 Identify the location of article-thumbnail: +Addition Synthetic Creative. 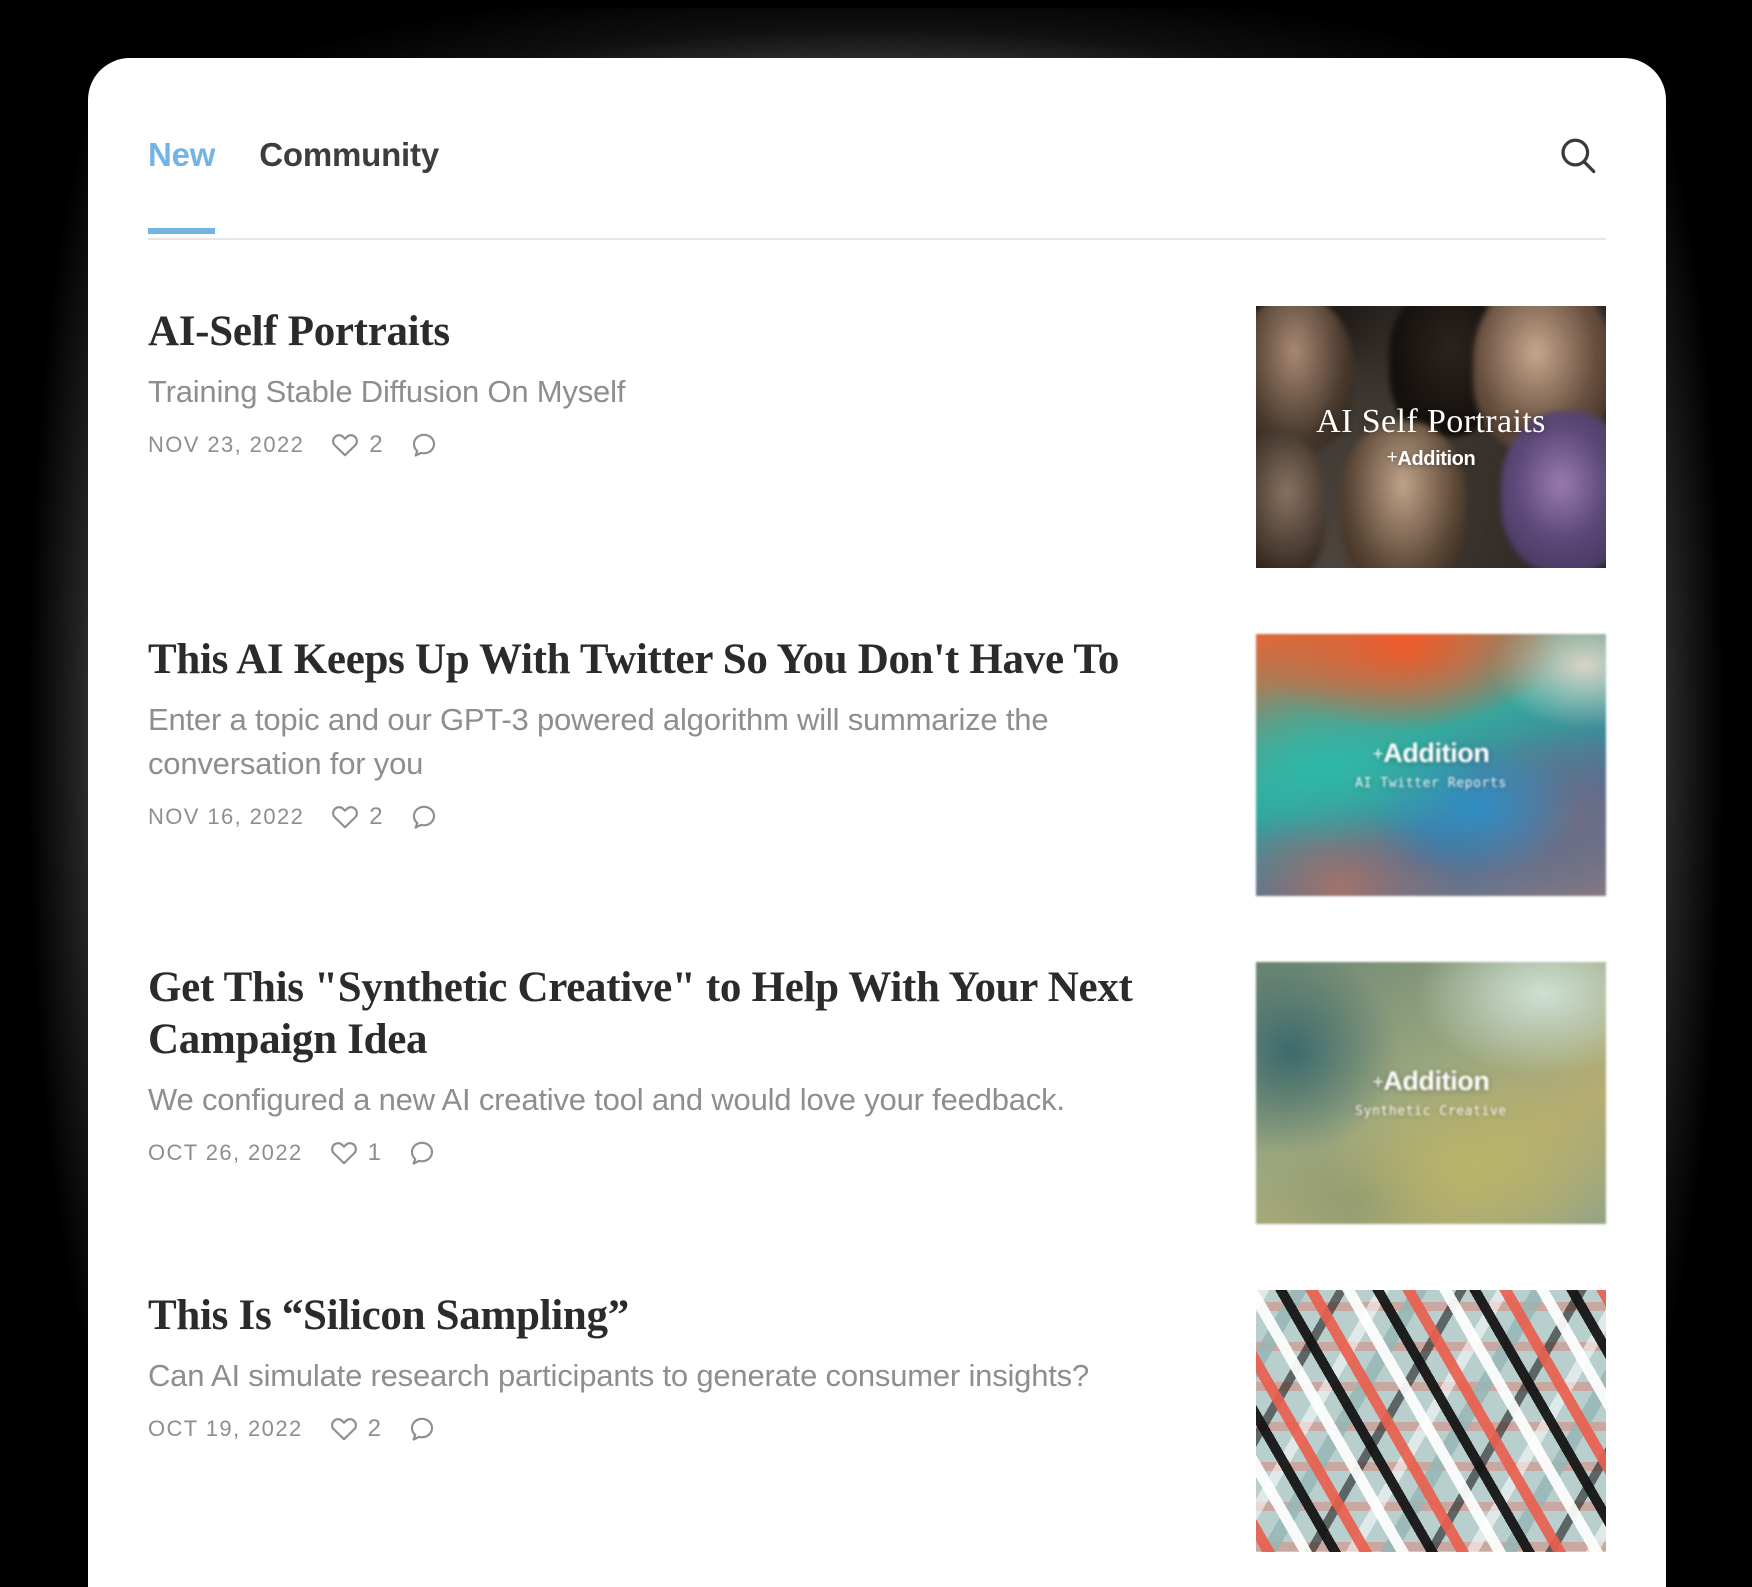
(1431, 1093).